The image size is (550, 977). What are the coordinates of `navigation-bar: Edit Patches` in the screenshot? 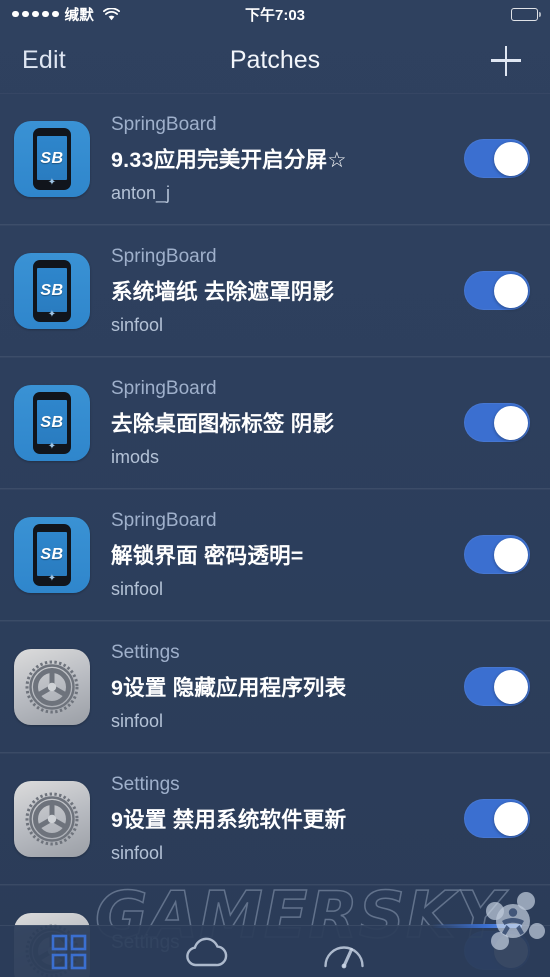 It's located at (275, 60).